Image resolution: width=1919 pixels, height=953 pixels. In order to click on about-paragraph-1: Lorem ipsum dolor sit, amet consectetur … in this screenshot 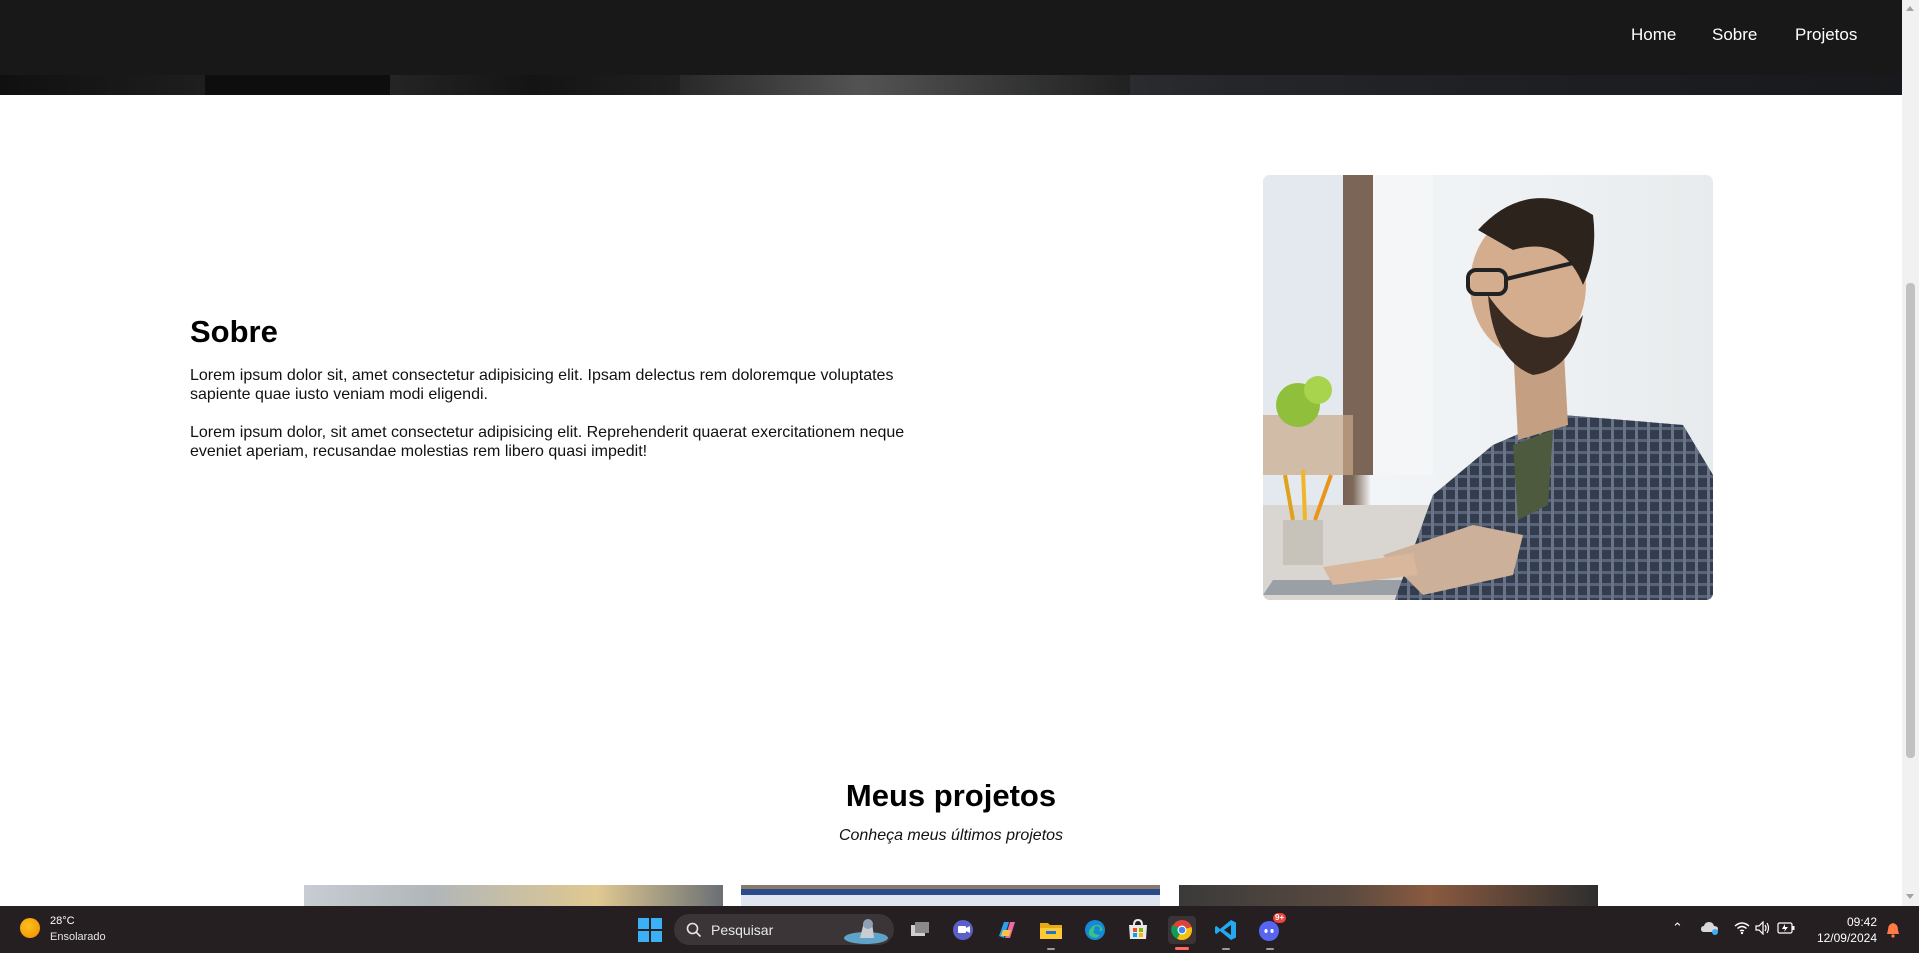, I will do `click(542, 385)`.